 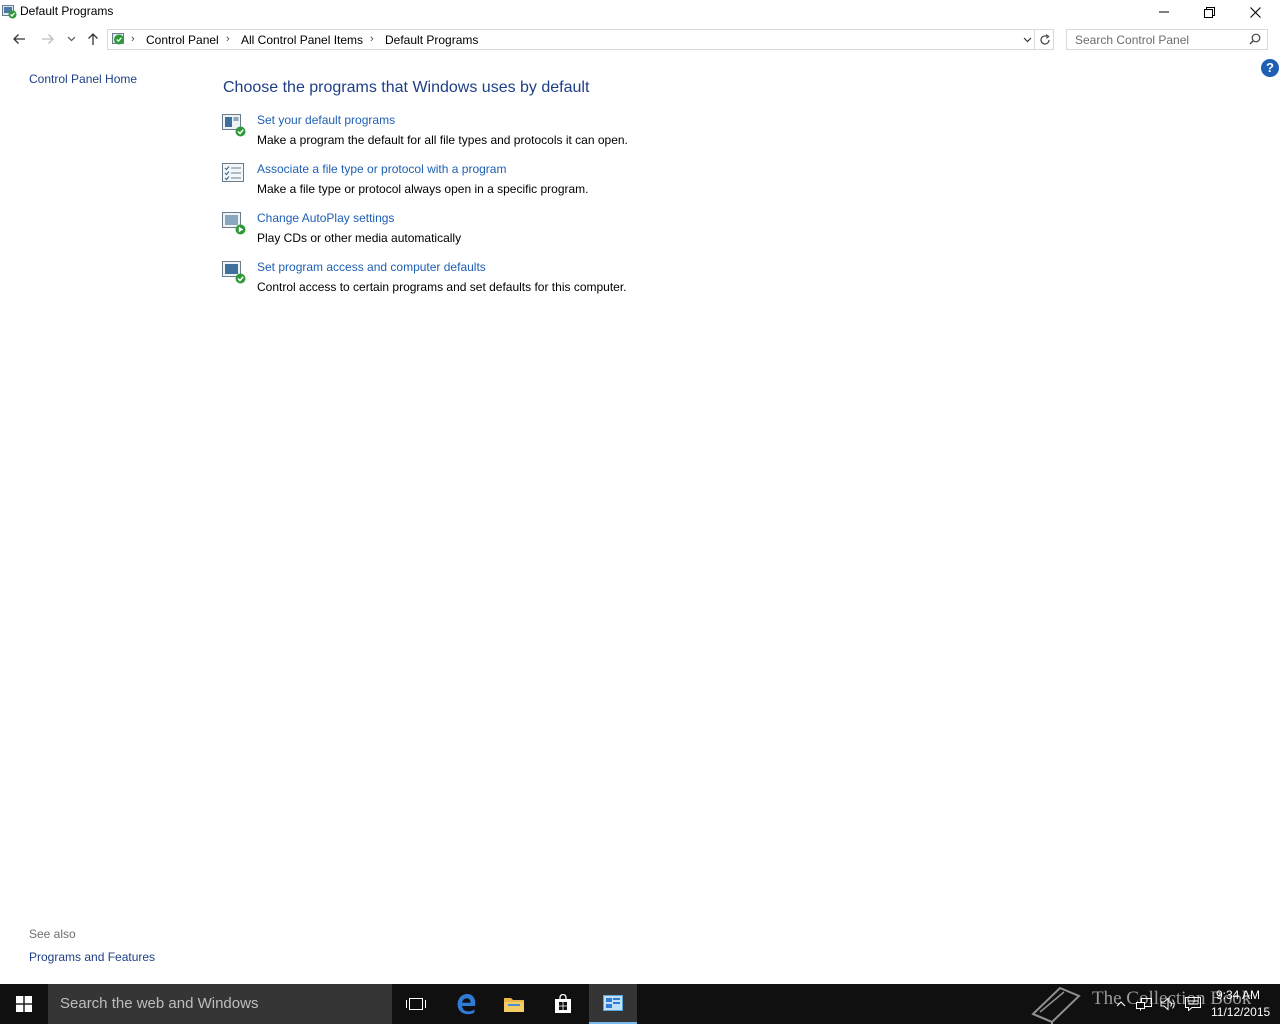 I want to click on programs-and-features-link: Programs and Features, so click(x=92, y=957).